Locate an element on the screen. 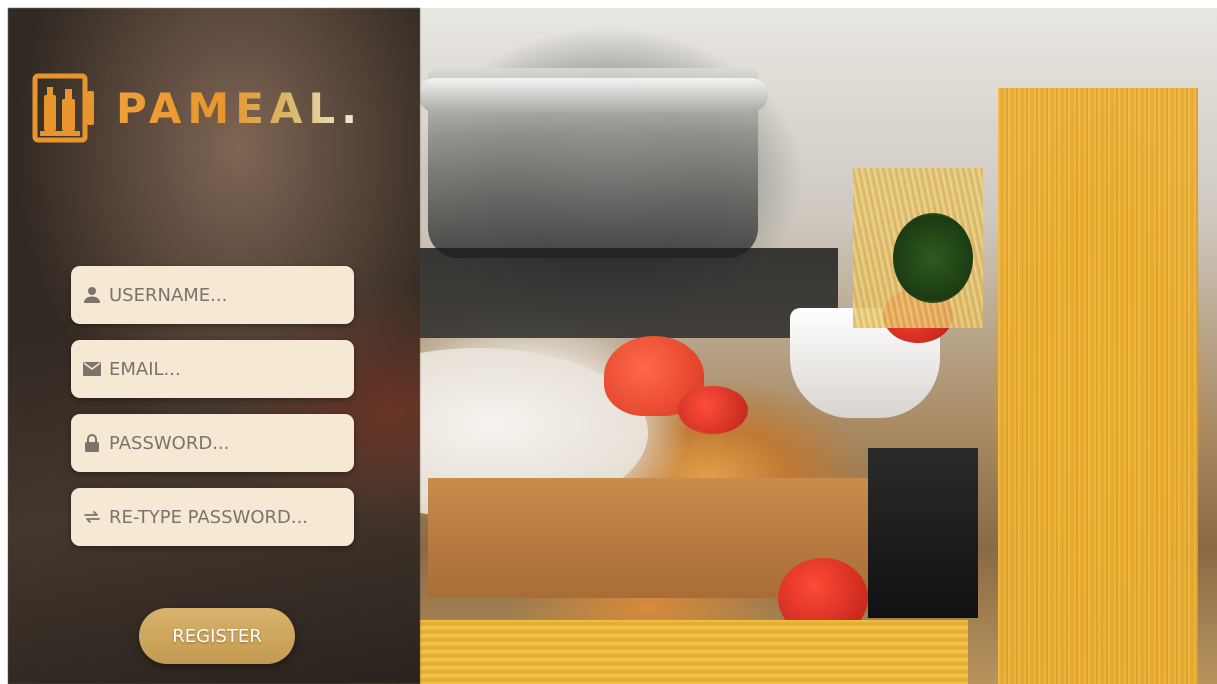 This screenshot has width=1217, height=684. brand-logo: PAMEAL. is located at coordinates (197, 108).